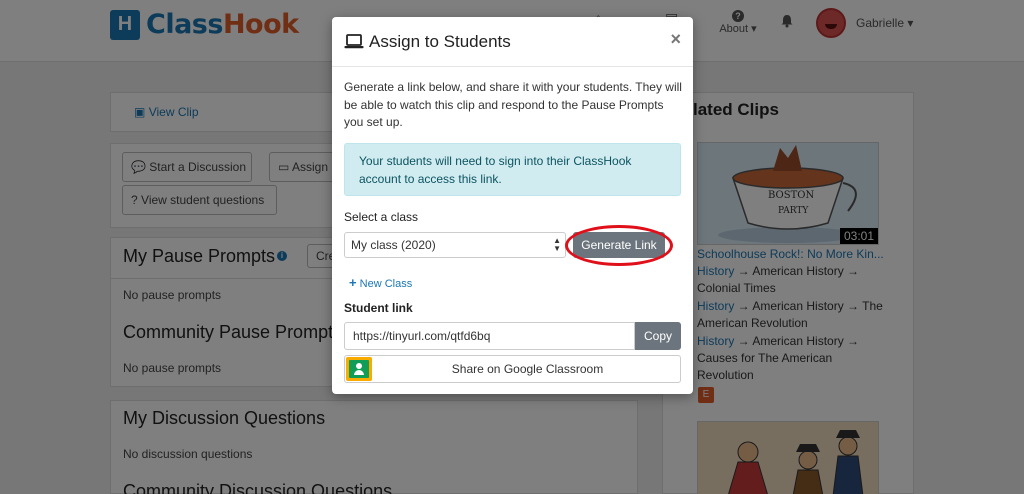 The width and height of the screenshot is (1024, 494). What do you see at coordinates (489, 336) in the screenshot?
I see `student-link-input: https://tinyurl.com/qtfd6bq` at bounding box center [489, 336].